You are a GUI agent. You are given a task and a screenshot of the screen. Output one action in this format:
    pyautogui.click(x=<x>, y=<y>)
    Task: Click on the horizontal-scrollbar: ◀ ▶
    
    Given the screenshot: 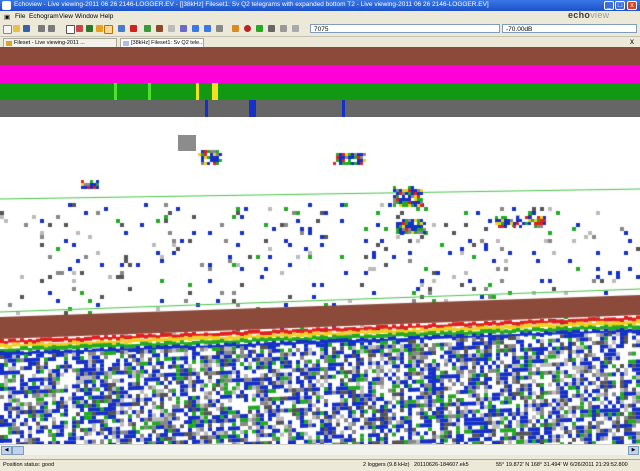 What is the action you would take?
    pyautogui.click(x=320, y=449)
    